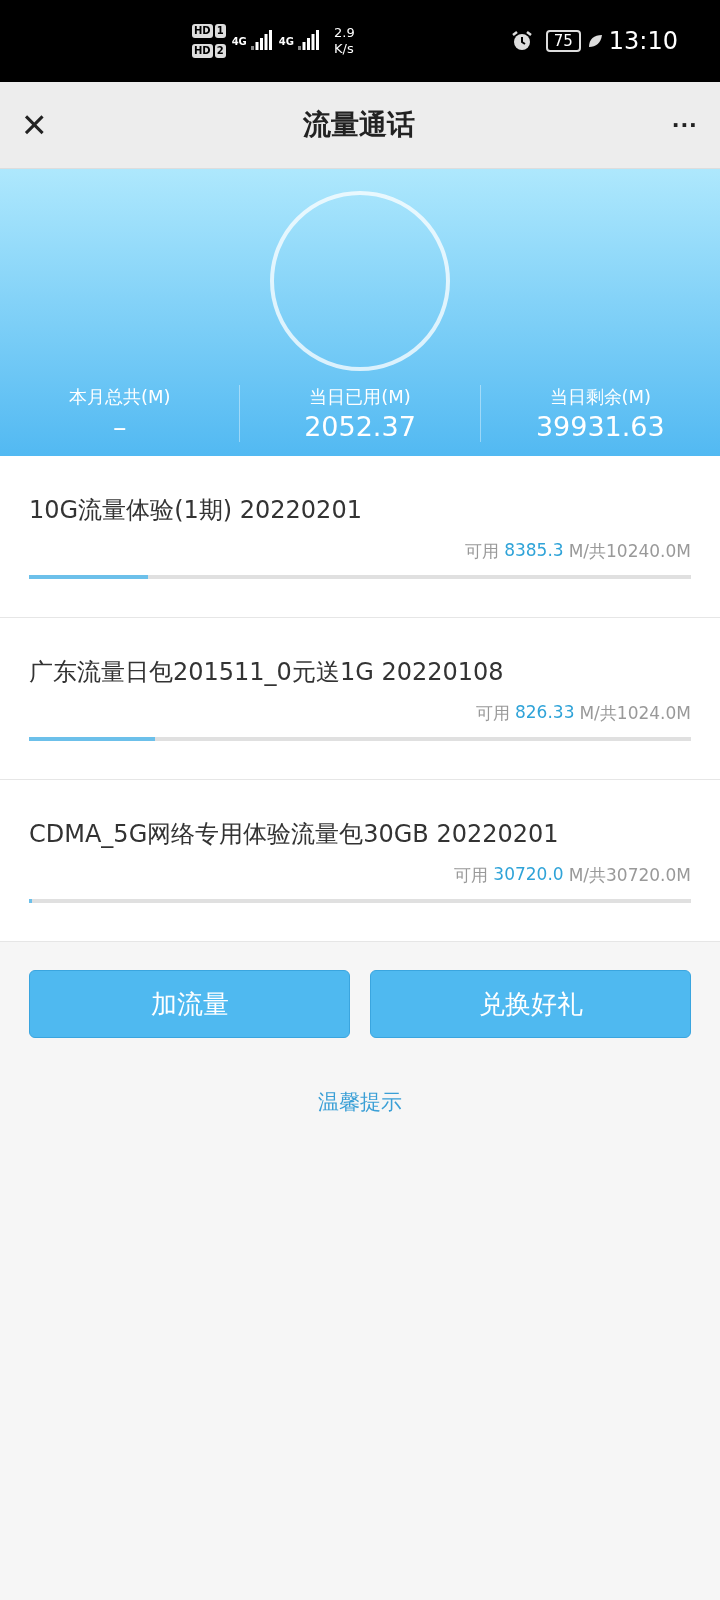  I want to click on stat-value: 39931.63, so click(600, 426).